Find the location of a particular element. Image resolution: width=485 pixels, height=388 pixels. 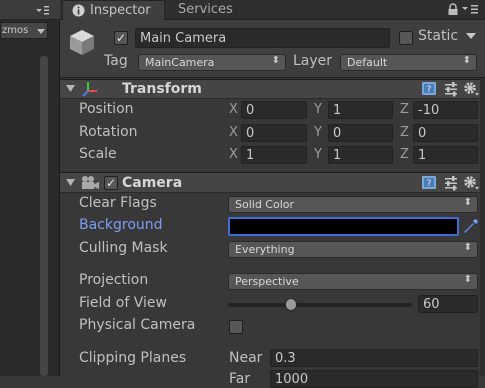

position-label: Position is located at coordinates (106, 109).